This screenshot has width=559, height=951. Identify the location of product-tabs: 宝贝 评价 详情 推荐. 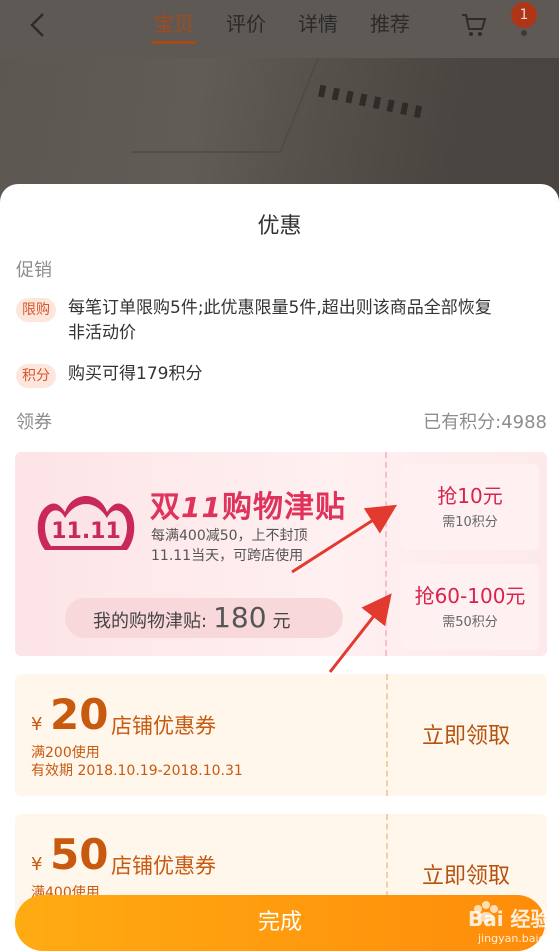
(282, 28).